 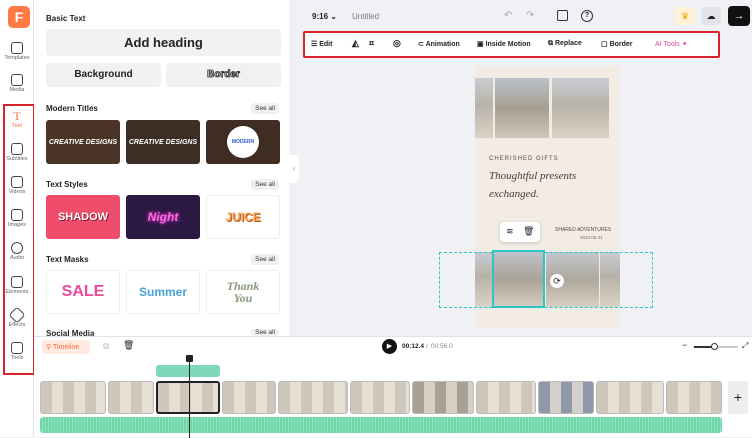 I want to click on trash-icon: 🗑, so click(x=528, y=231).